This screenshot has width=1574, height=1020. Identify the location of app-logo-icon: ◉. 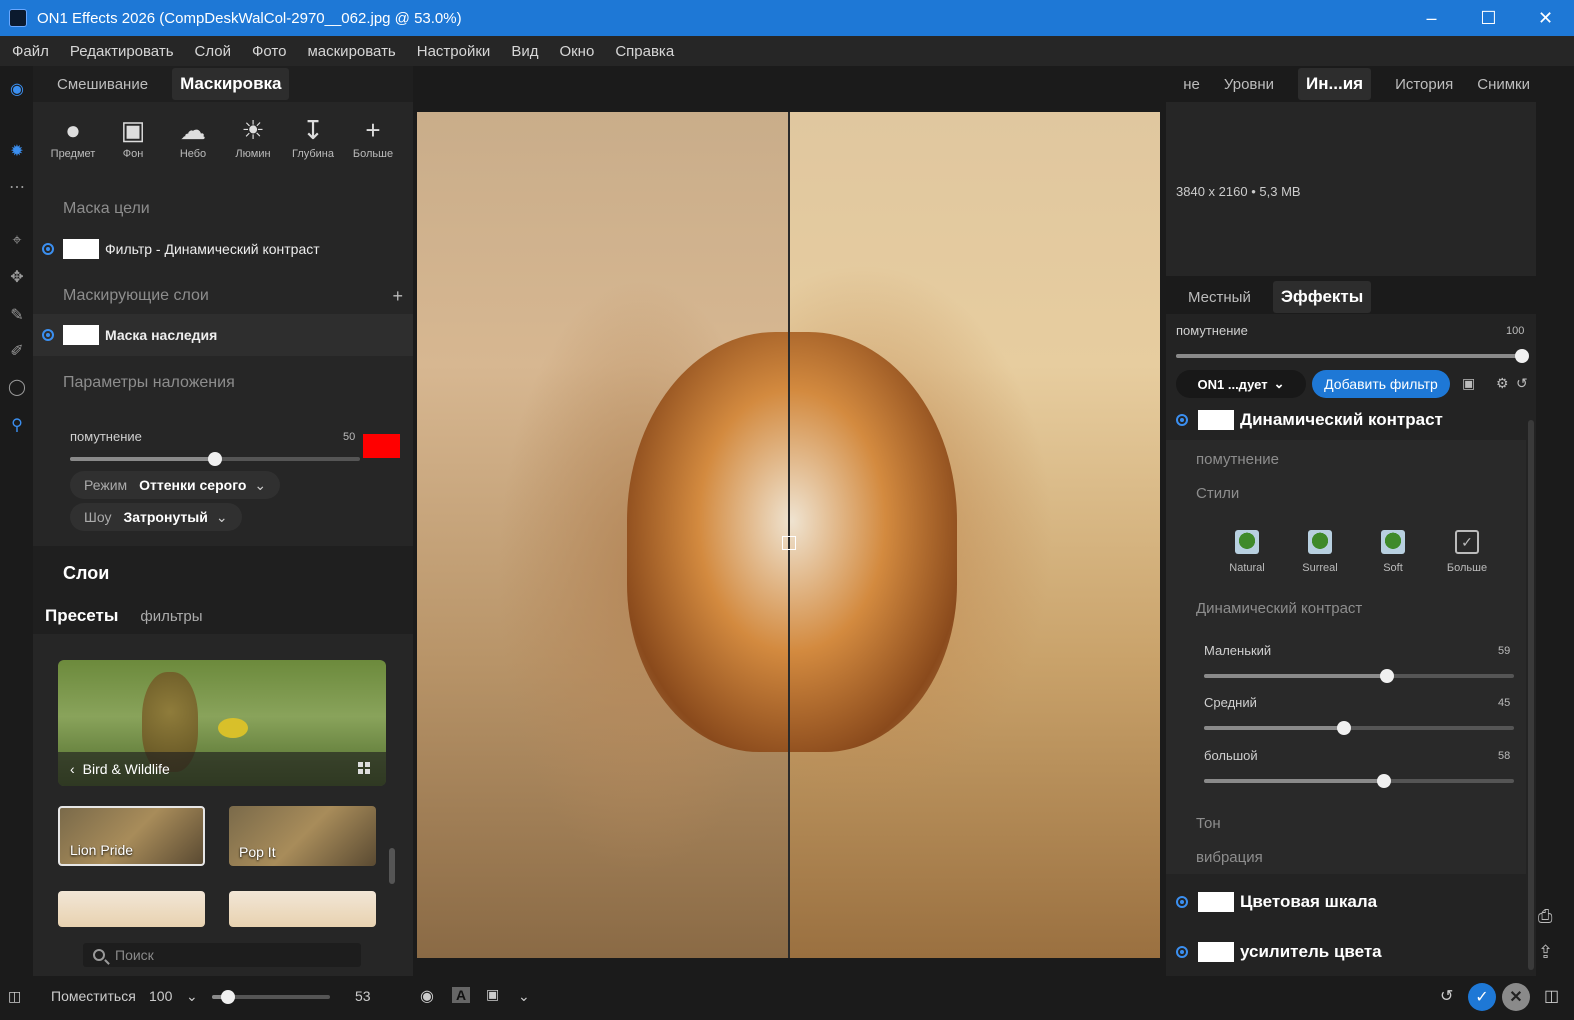
(17, 89).